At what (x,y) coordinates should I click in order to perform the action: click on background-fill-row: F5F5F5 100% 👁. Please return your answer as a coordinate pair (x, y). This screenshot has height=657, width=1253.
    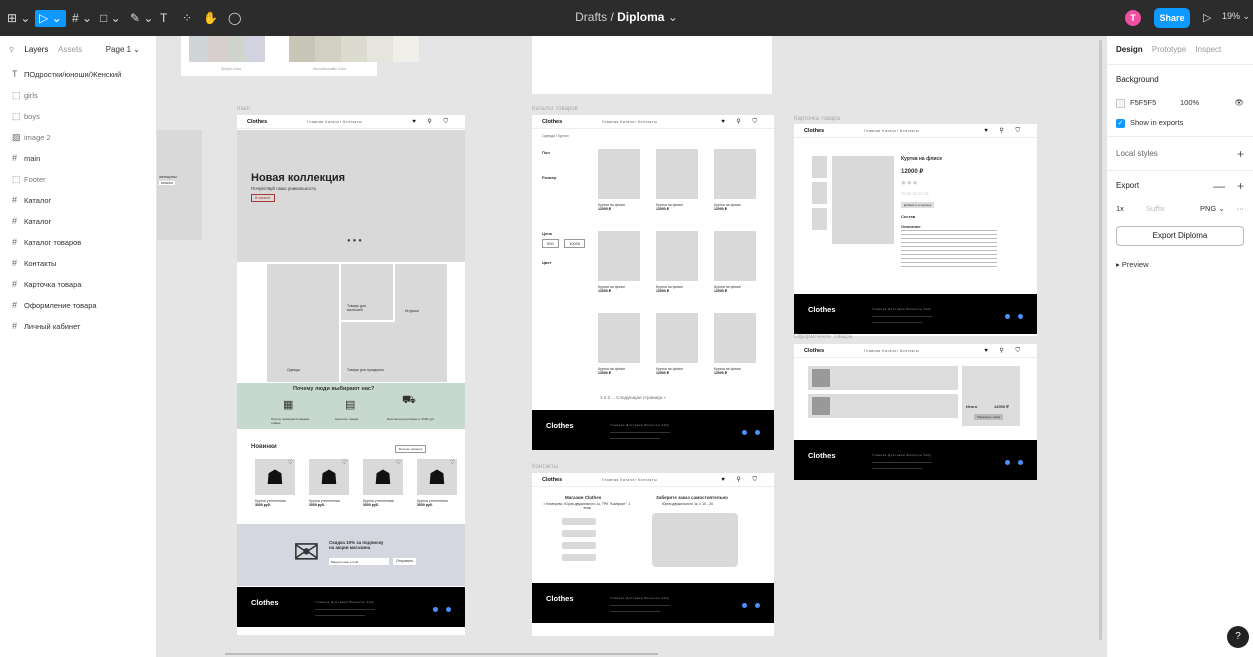
    Looking at the image, I should click on (1180, 103).